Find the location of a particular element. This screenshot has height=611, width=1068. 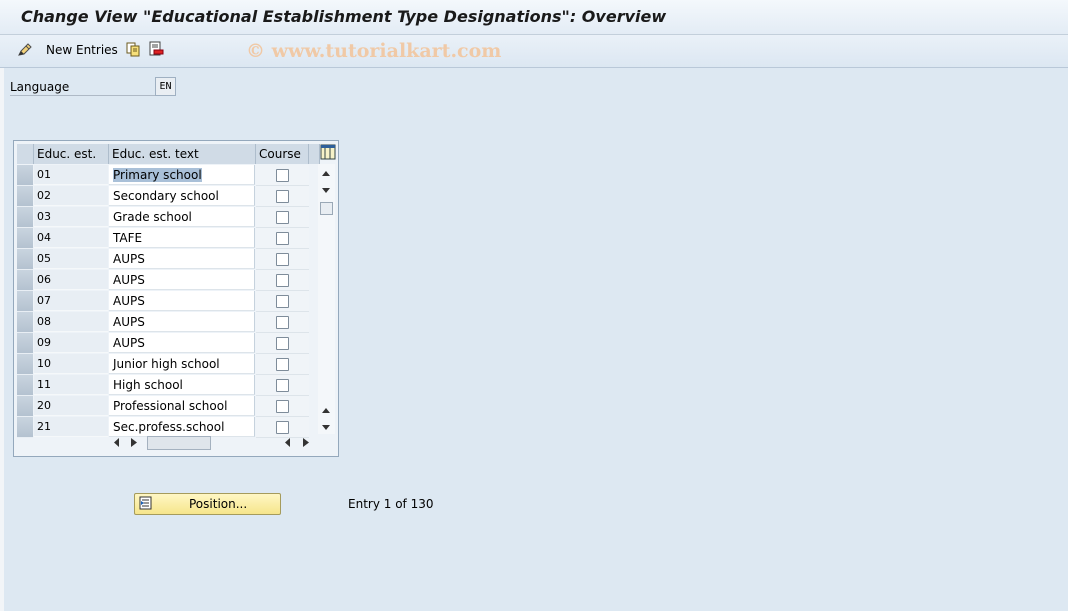

watermark: © www.tutorialkart.com is located at coordinates (374, 51).